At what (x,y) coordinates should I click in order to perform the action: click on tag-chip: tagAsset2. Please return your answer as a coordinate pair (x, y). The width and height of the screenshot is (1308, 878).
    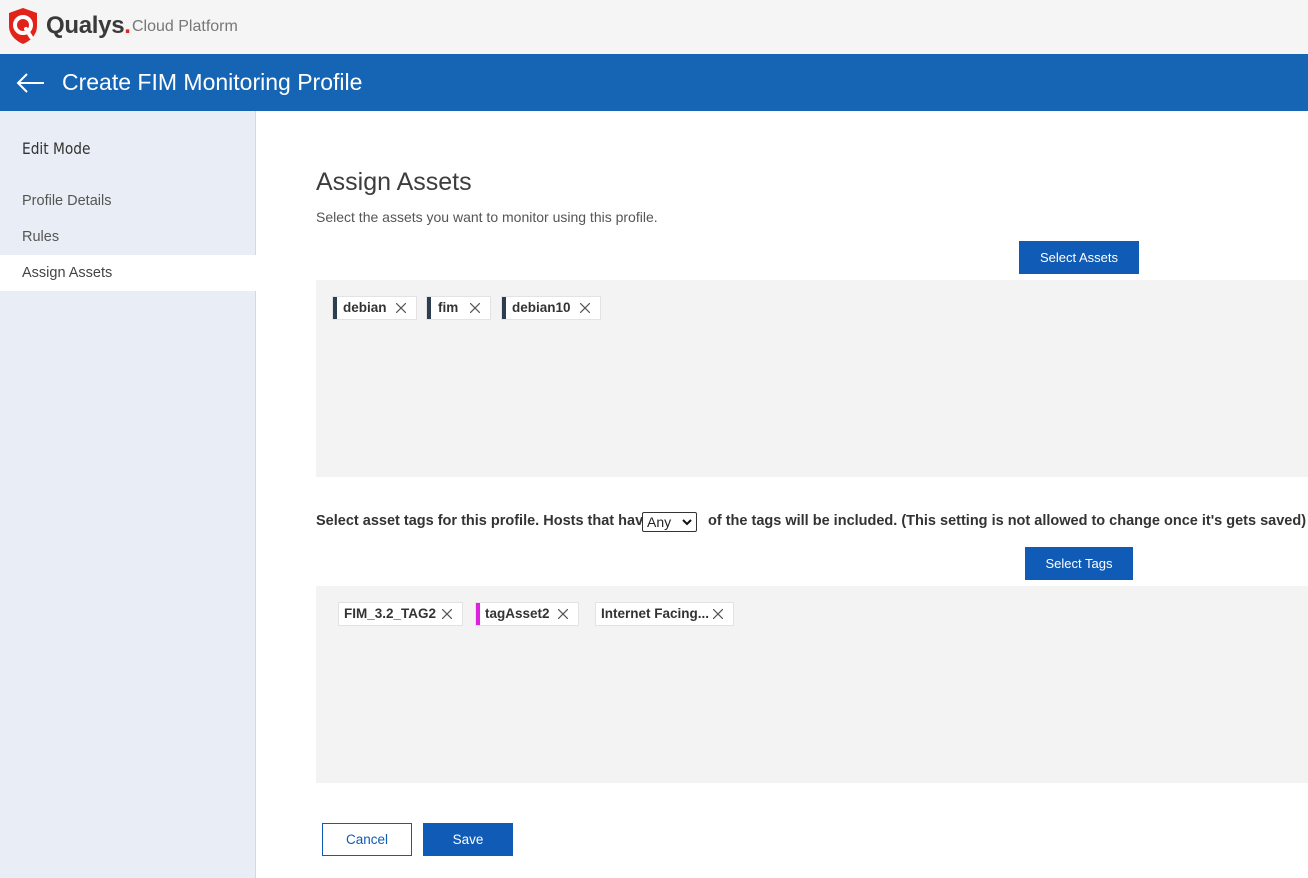
    Looking at the image, I should click on (527, 614).